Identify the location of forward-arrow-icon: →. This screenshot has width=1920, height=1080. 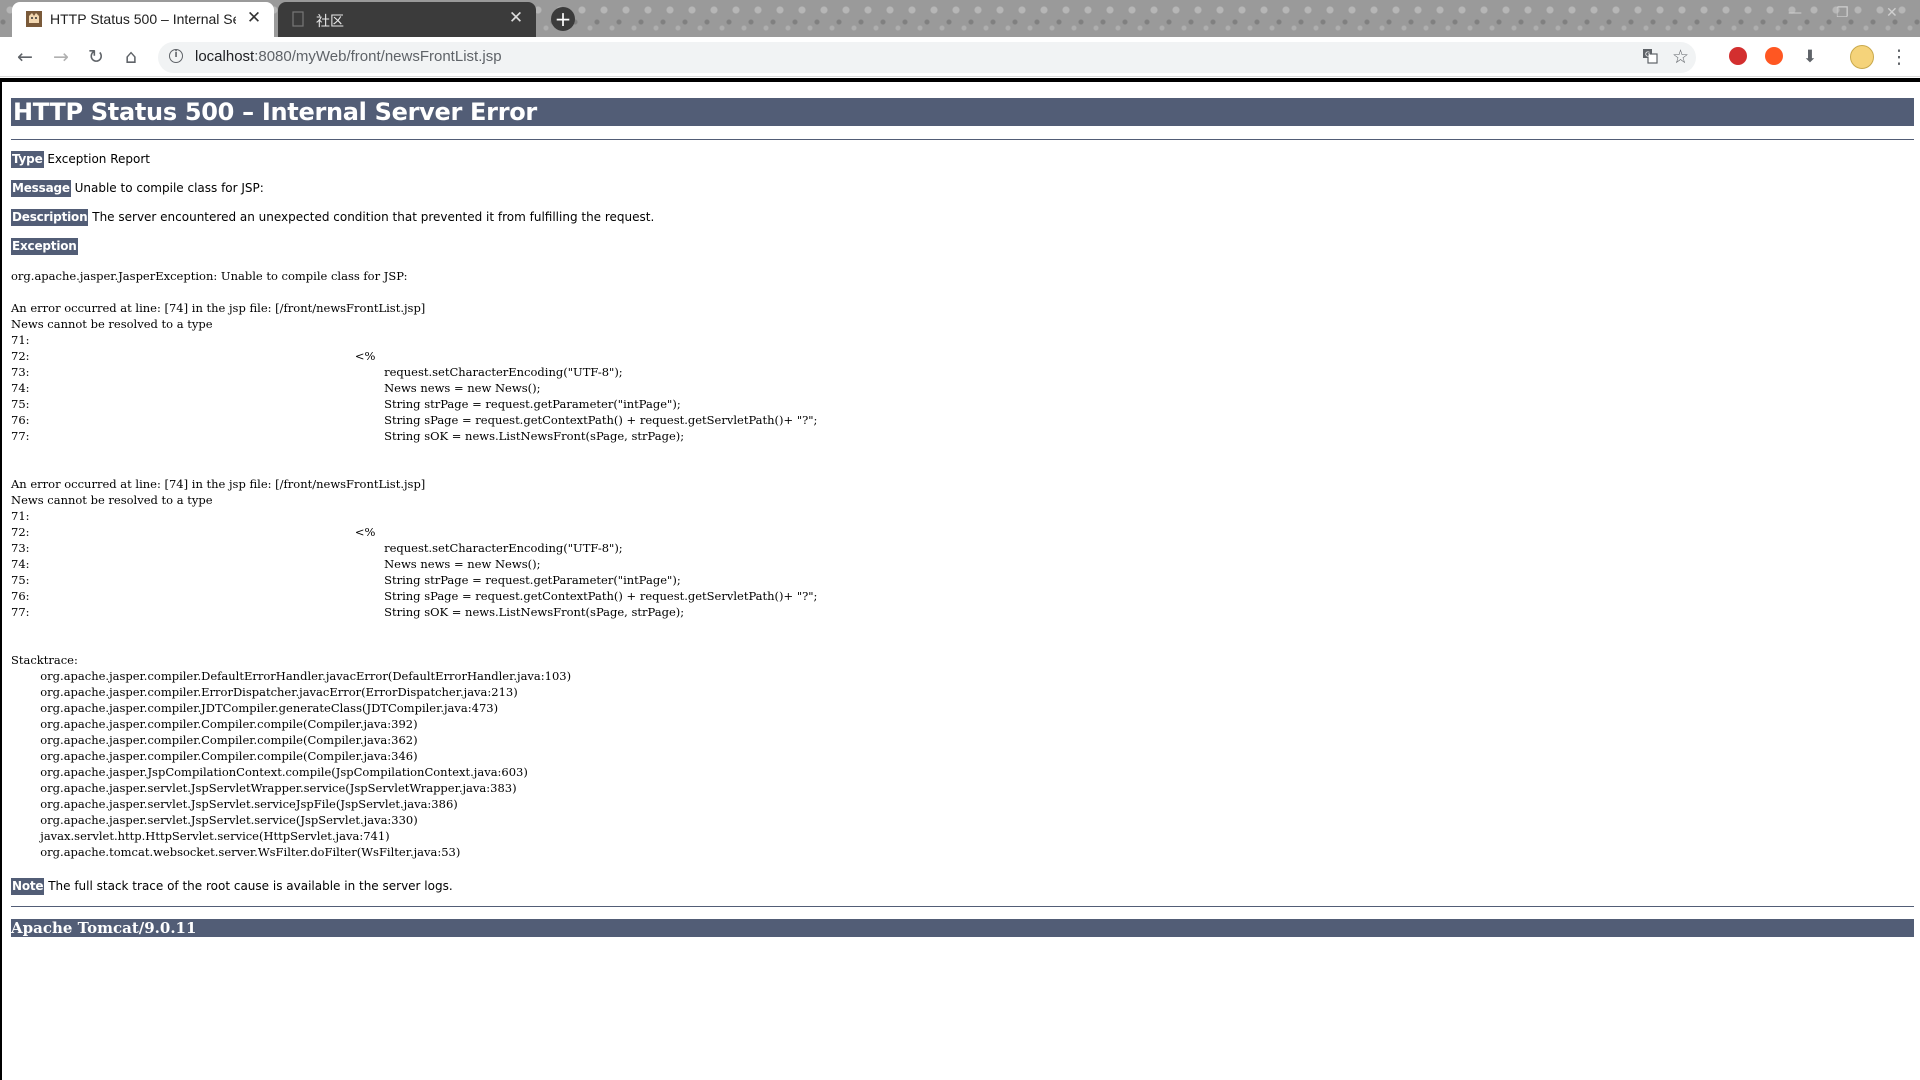
(61, 57).